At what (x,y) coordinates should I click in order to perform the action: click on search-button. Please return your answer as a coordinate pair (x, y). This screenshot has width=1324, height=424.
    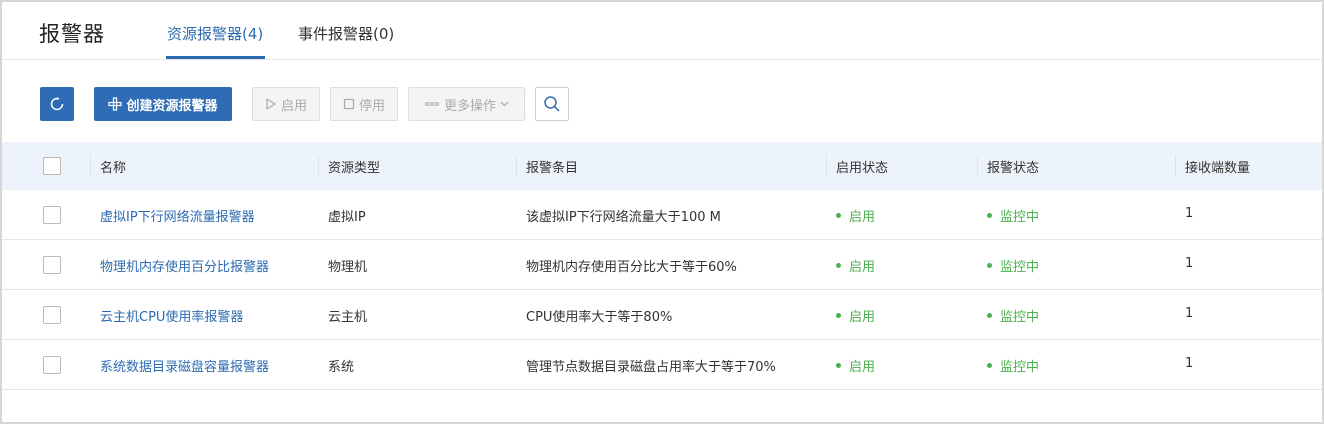
    Looking at the image, I should click on (552, 104).